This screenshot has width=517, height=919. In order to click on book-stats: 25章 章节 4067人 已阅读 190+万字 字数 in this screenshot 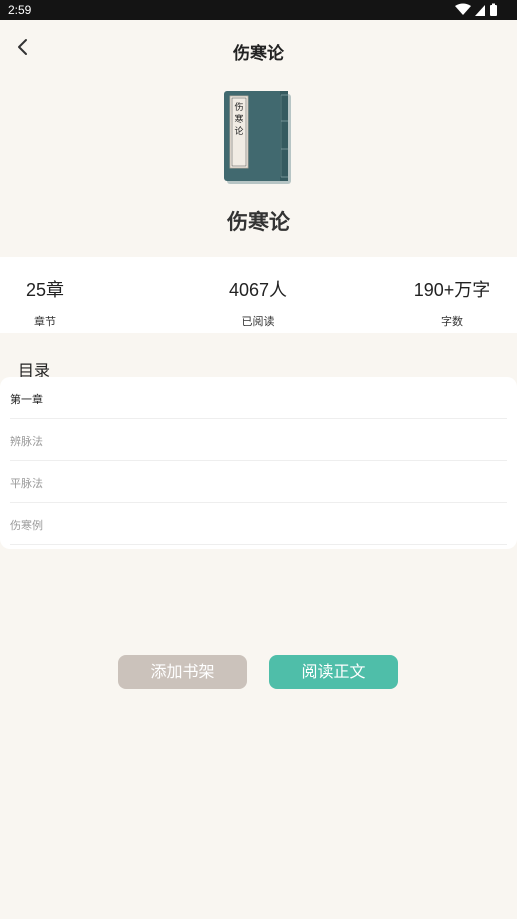, I will do `click(258, 295)`.